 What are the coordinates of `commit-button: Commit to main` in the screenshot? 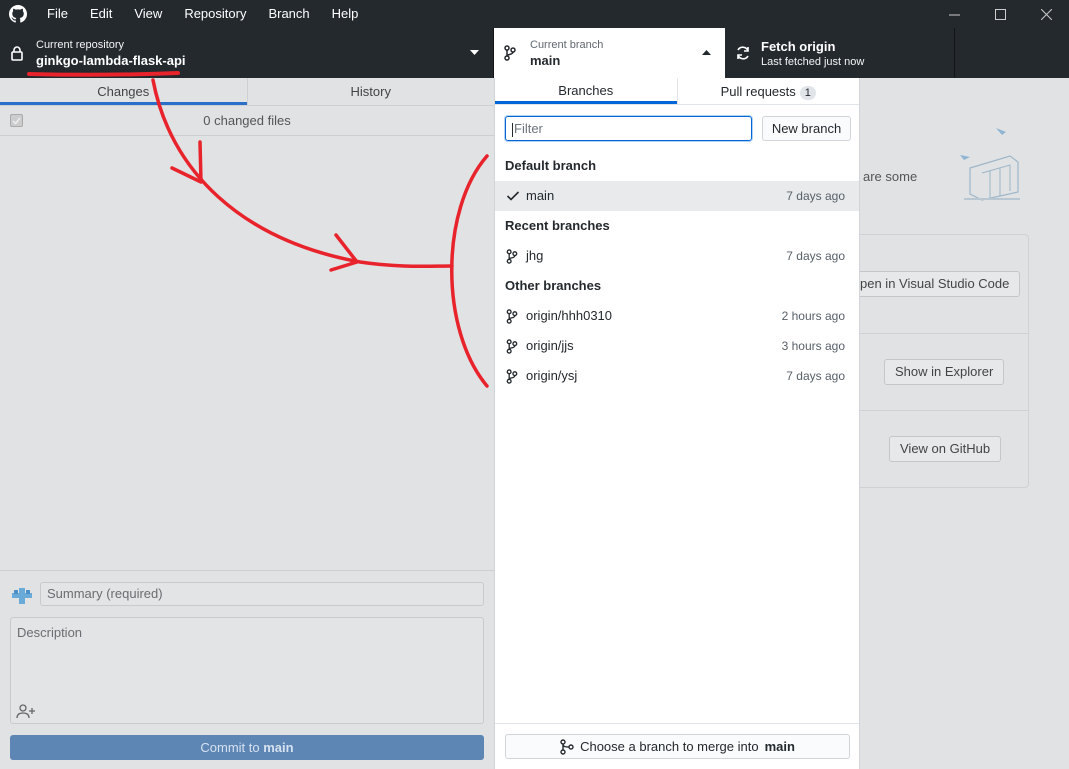 It's located at (247, 747).